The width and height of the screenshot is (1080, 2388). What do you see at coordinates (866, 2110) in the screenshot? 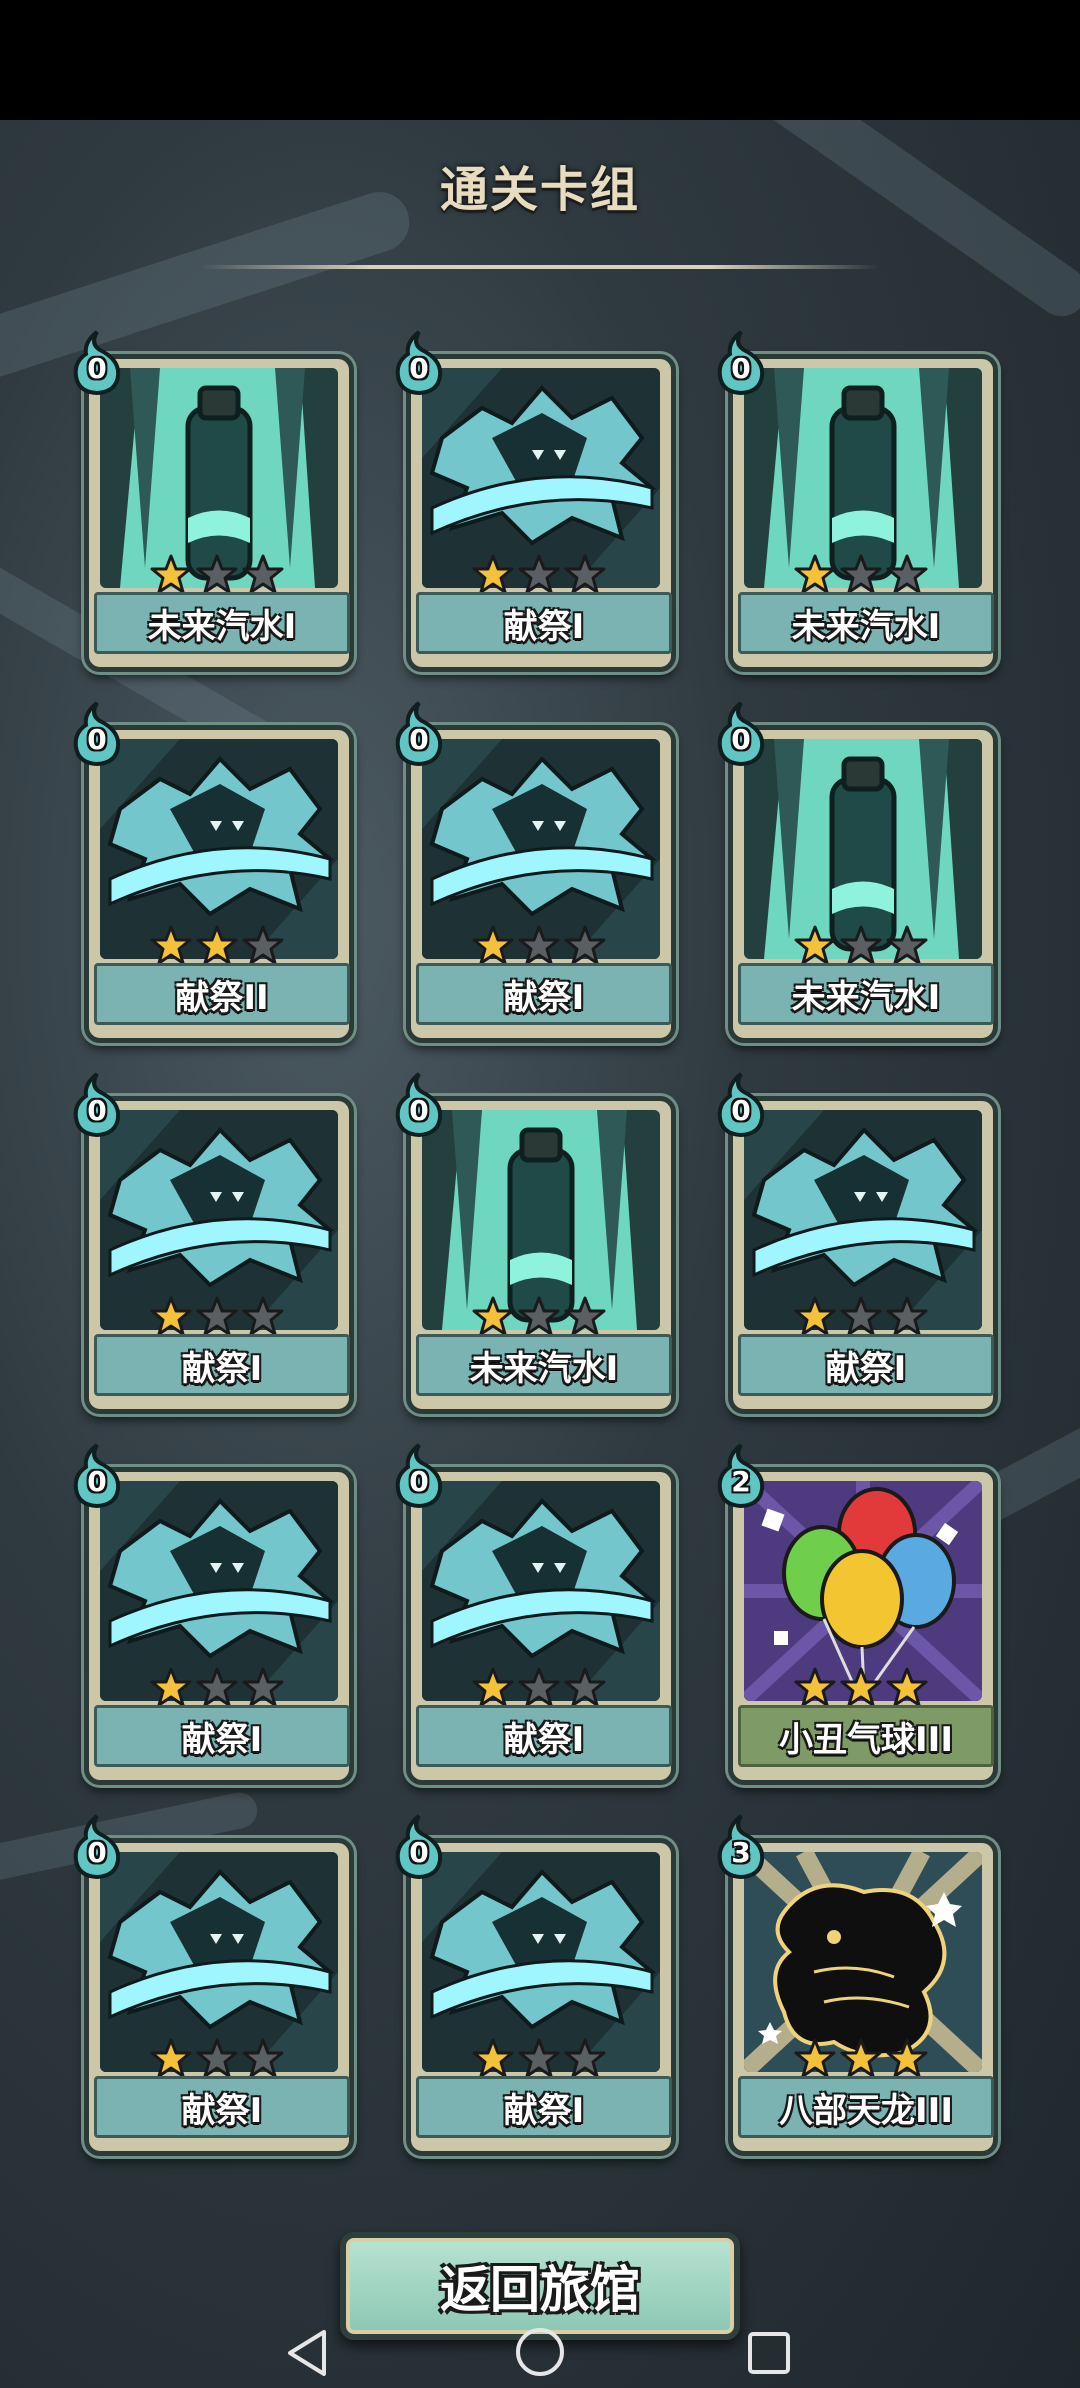
I see `card-name: 八部天龙III` at bounding box center [866, 2110].